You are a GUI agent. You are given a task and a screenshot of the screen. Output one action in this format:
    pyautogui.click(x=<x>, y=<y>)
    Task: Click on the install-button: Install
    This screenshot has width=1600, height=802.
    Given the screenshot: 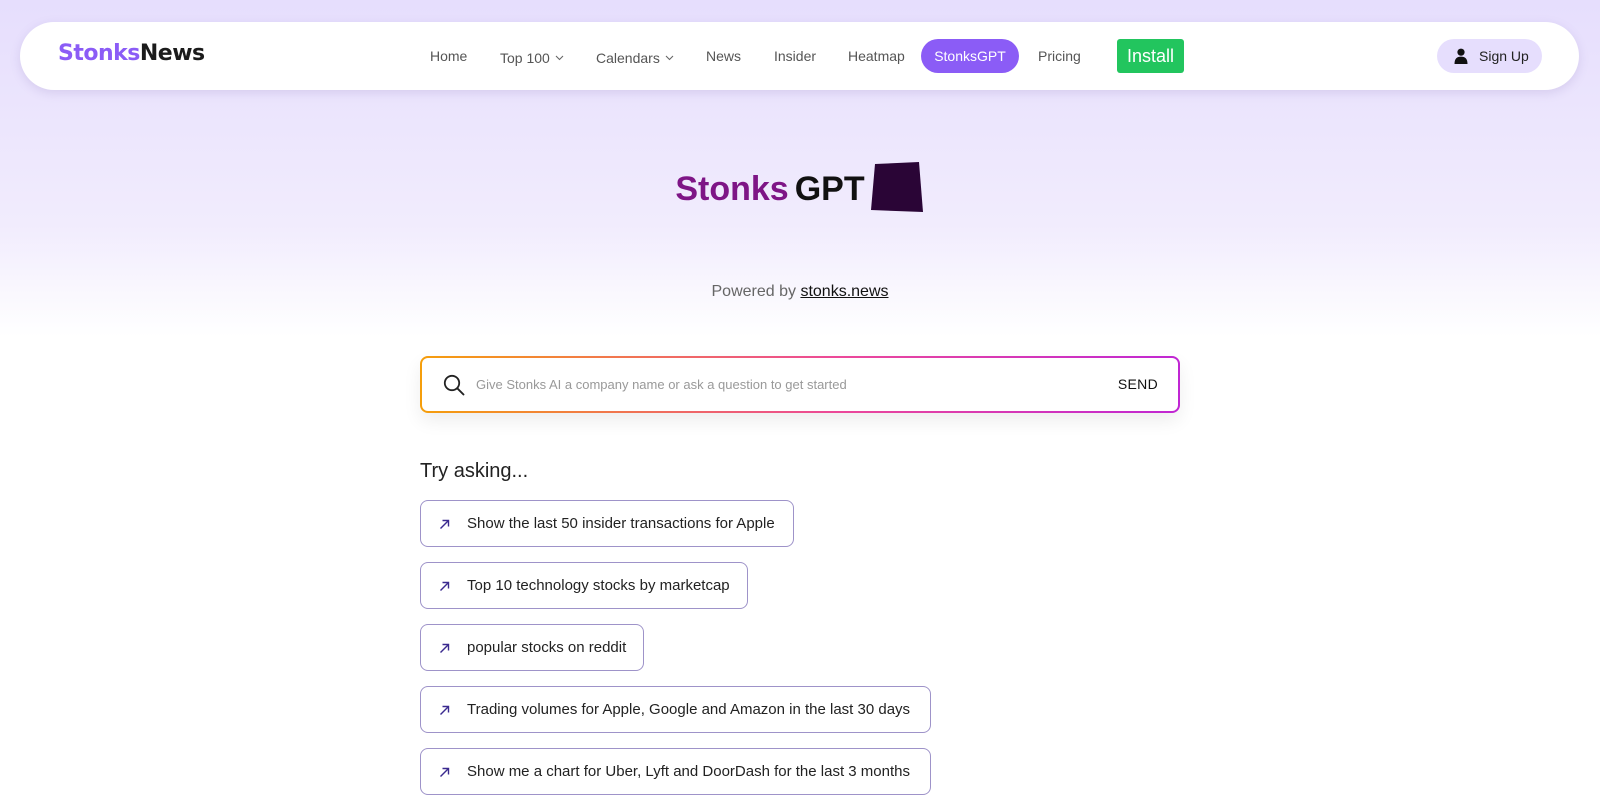 What is the action you would take?
    pyautogui.click(x=1150, y=56)
    